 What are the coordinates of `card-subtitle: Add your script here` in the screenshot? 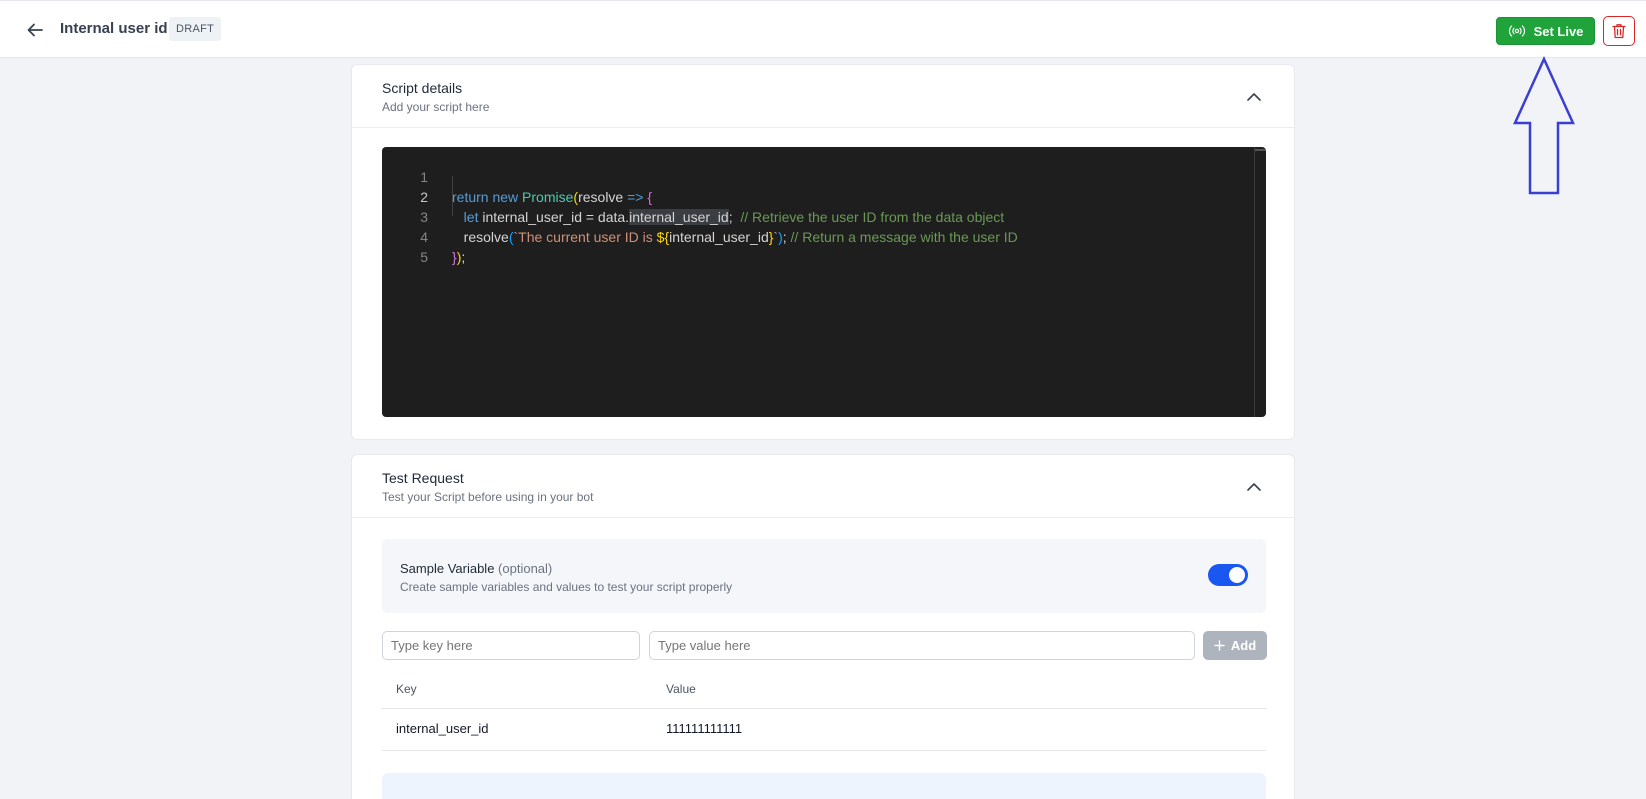 It's located at (436, 107).